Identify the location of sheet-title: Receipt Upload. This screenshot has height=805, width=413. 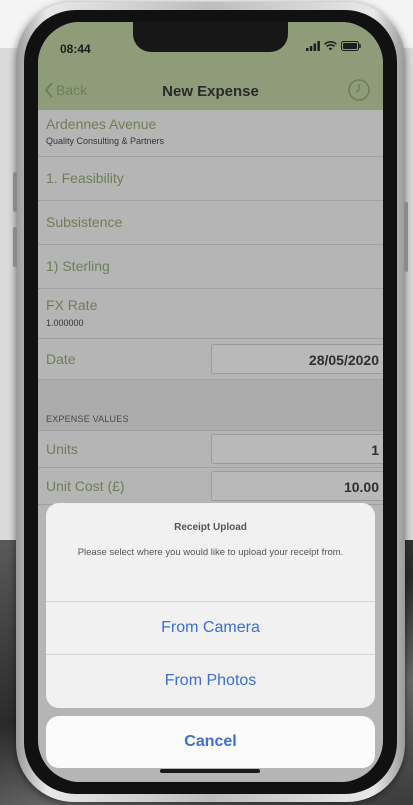
(210, 527).